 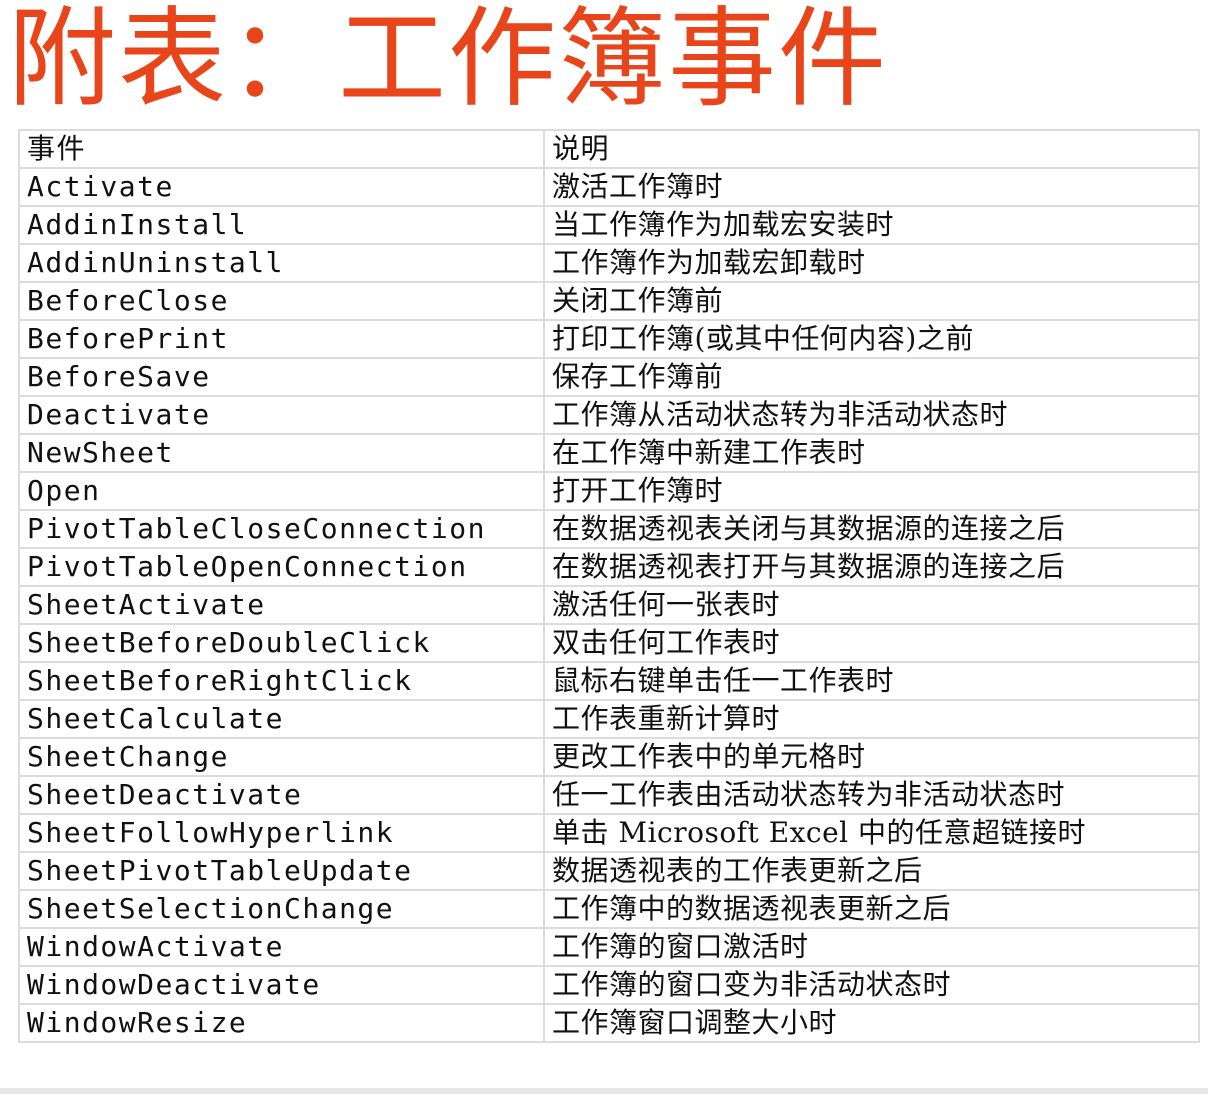 What do you see at coordinates (281, 301) in the screenshot?
I see `event-name-cell: BeforeClose` at bounding box center [281, 301].